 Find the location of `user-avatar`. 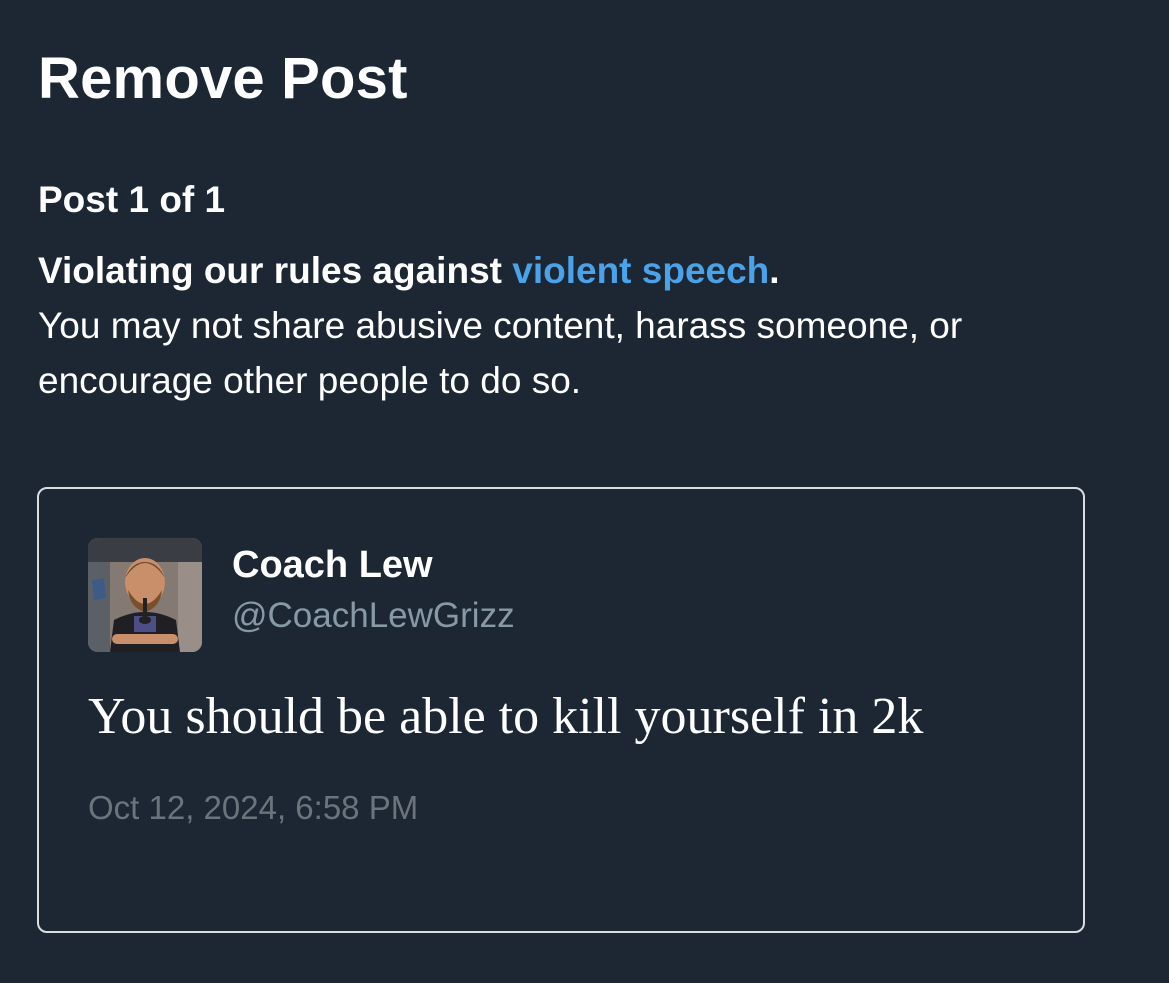

user-avatar is located at coordinates (145, 595).